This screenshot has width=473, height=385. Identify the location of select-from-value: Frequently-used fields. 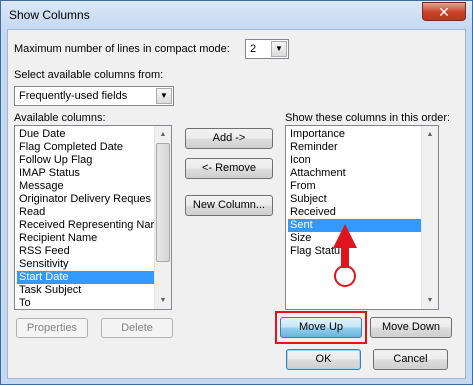
(73, 96).